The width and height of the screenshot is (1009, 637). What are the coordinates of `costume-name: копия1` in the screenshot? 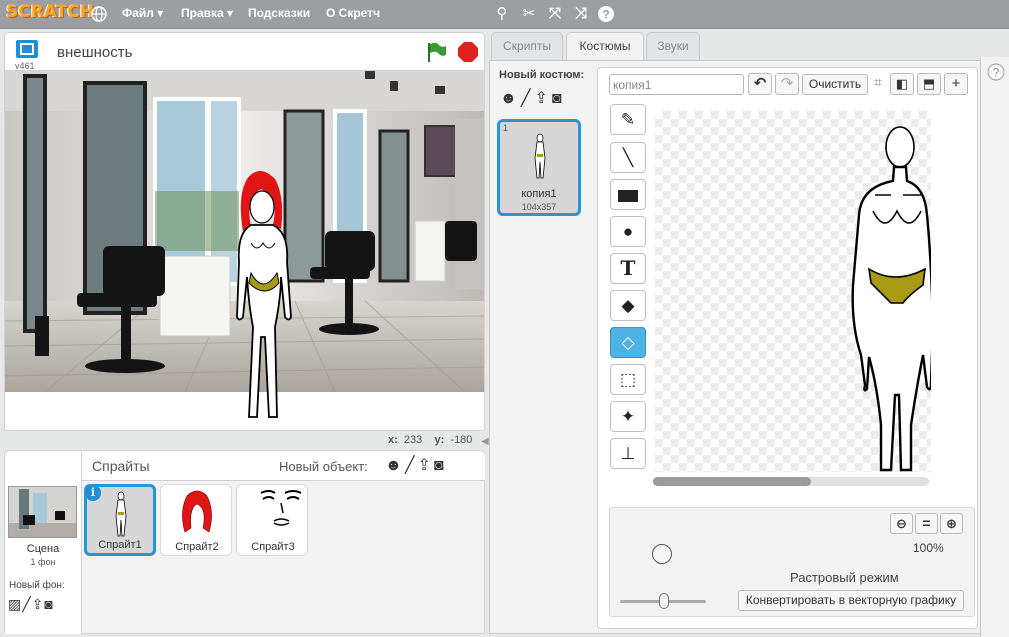 It's located at (539, 194).